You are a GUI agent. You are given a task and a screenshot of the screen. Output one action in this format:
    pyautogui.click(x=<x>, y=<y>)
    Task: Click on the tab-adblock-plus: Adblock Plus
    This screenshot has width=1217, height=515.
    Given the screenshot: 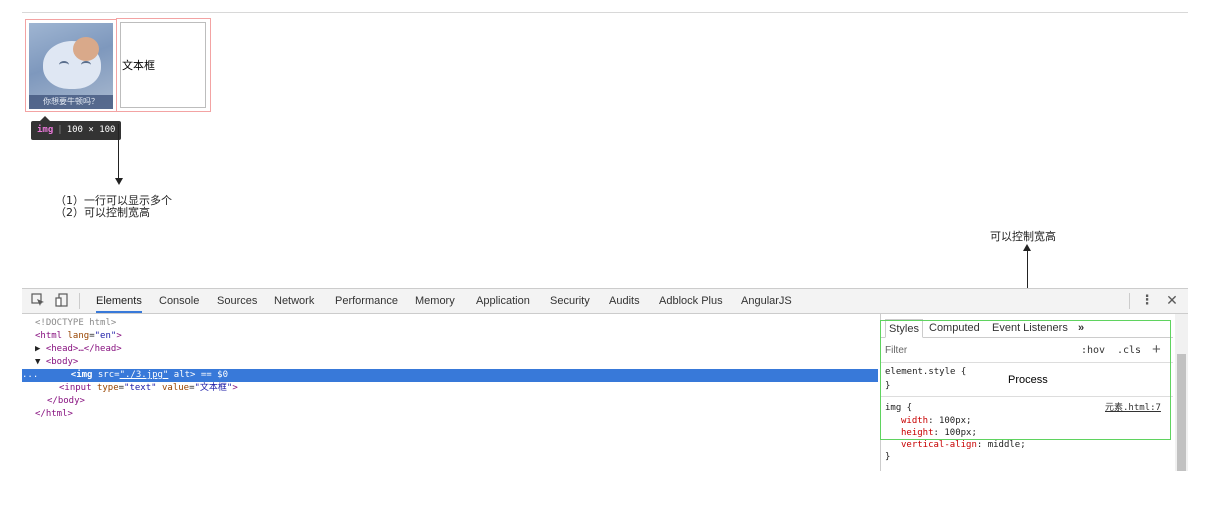 What is the action you would take?
    pyautogui.click(x=691, y=301)
    